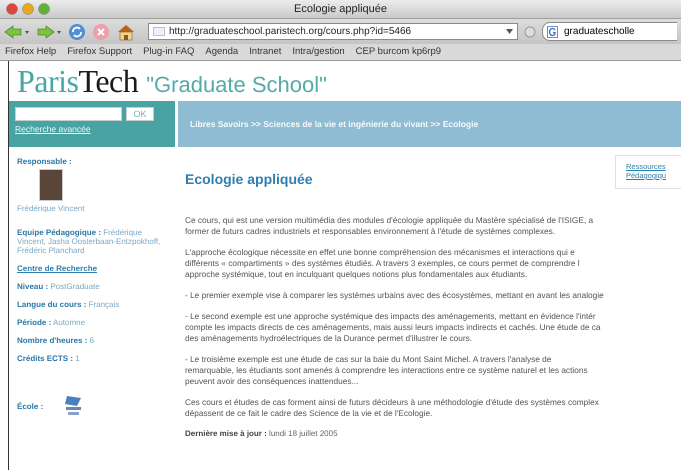  I want to click on text-line: compte les impacts directs de ces aménagements, mais aussi leurs impacts indirects et cachés. Une étude de ca, so click(393, 327).